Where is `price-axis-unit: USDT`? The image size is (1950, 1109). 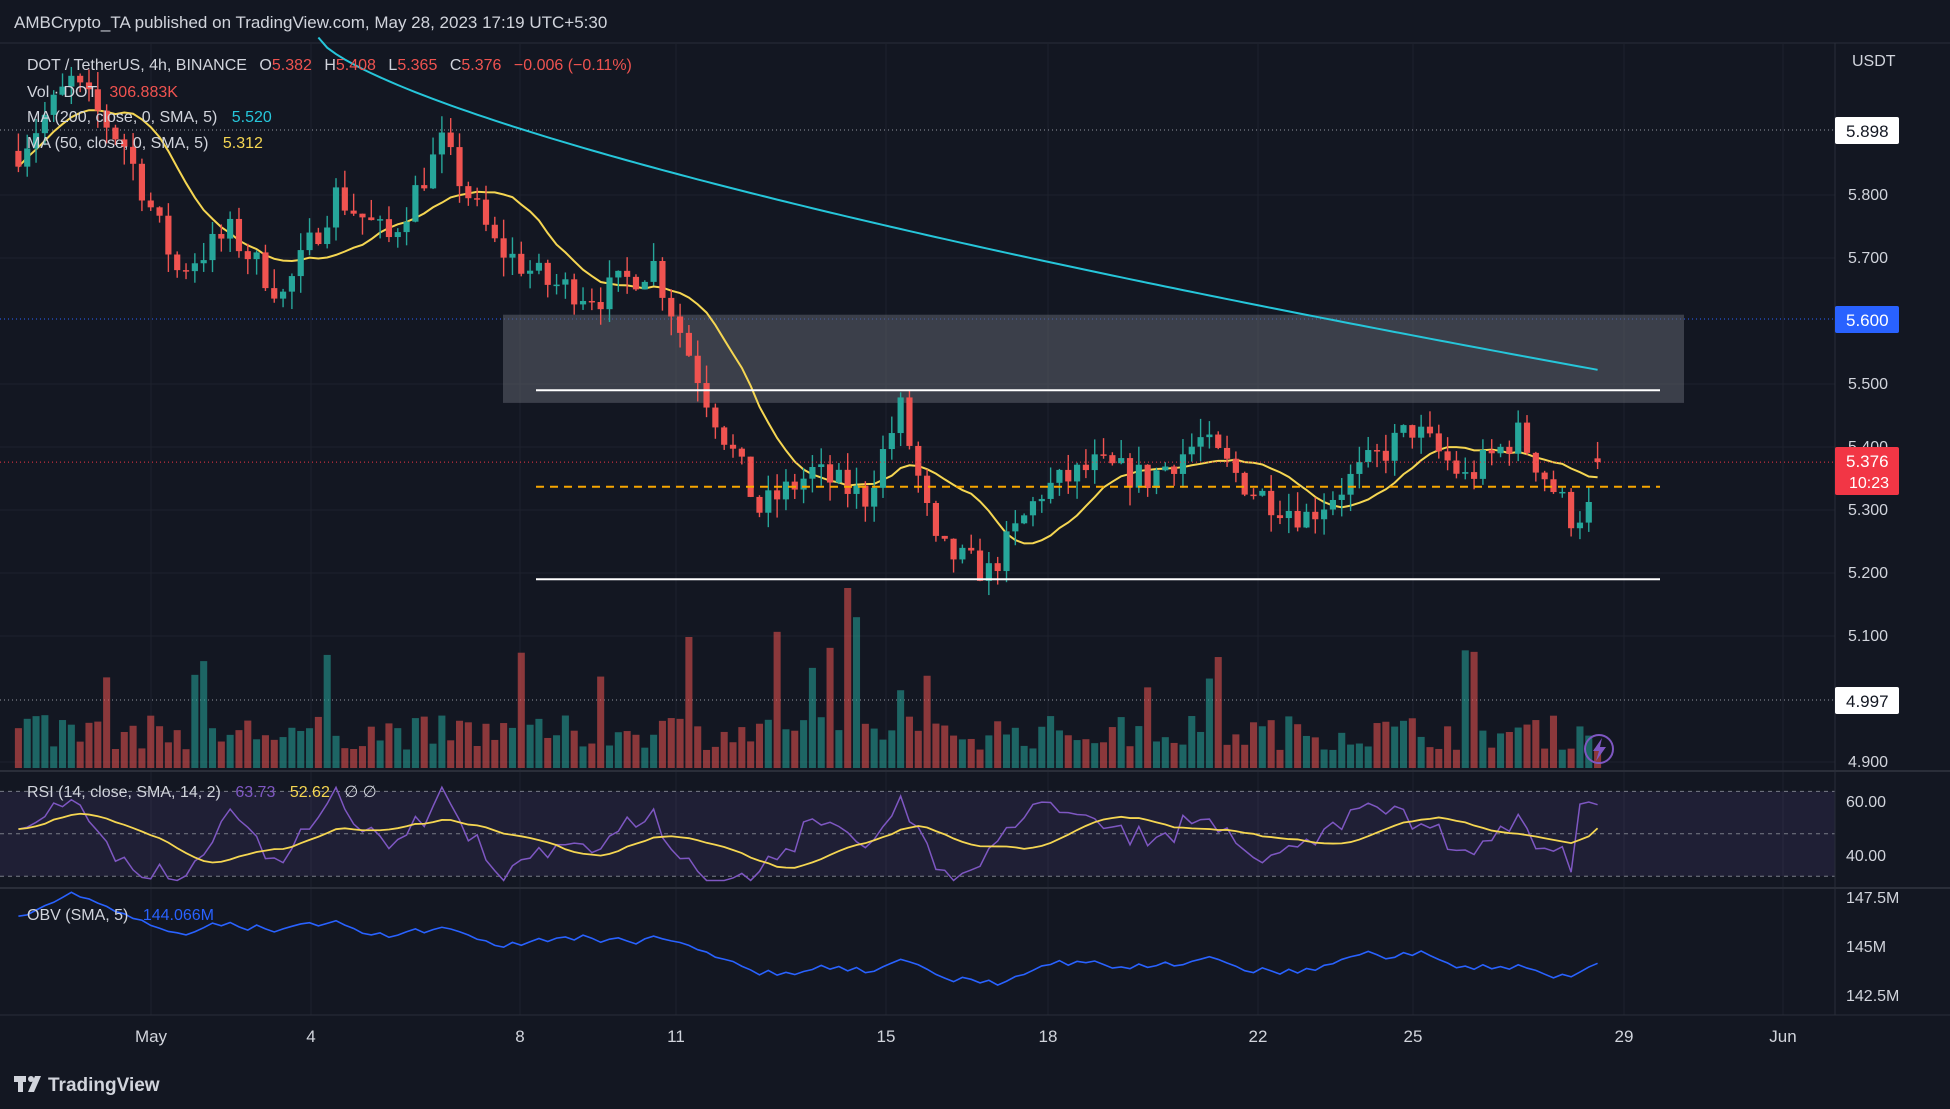 price-axis-unit: USDT is located at coordinates (1874, 61).